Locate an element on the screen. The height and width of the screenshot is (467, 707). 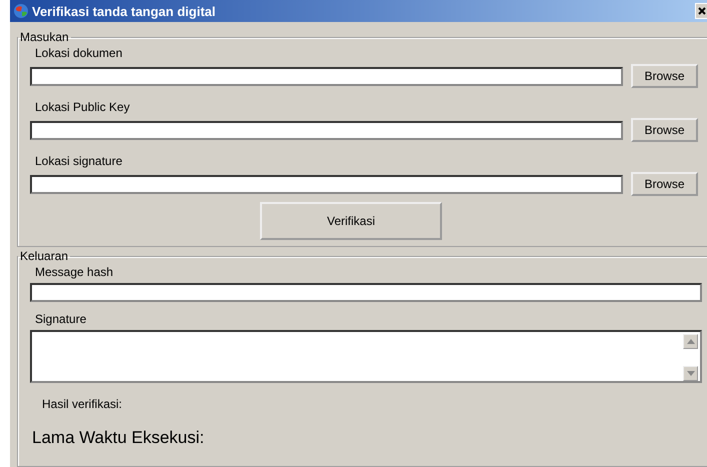
scroll-up-button is located at coordinates (690, 341).